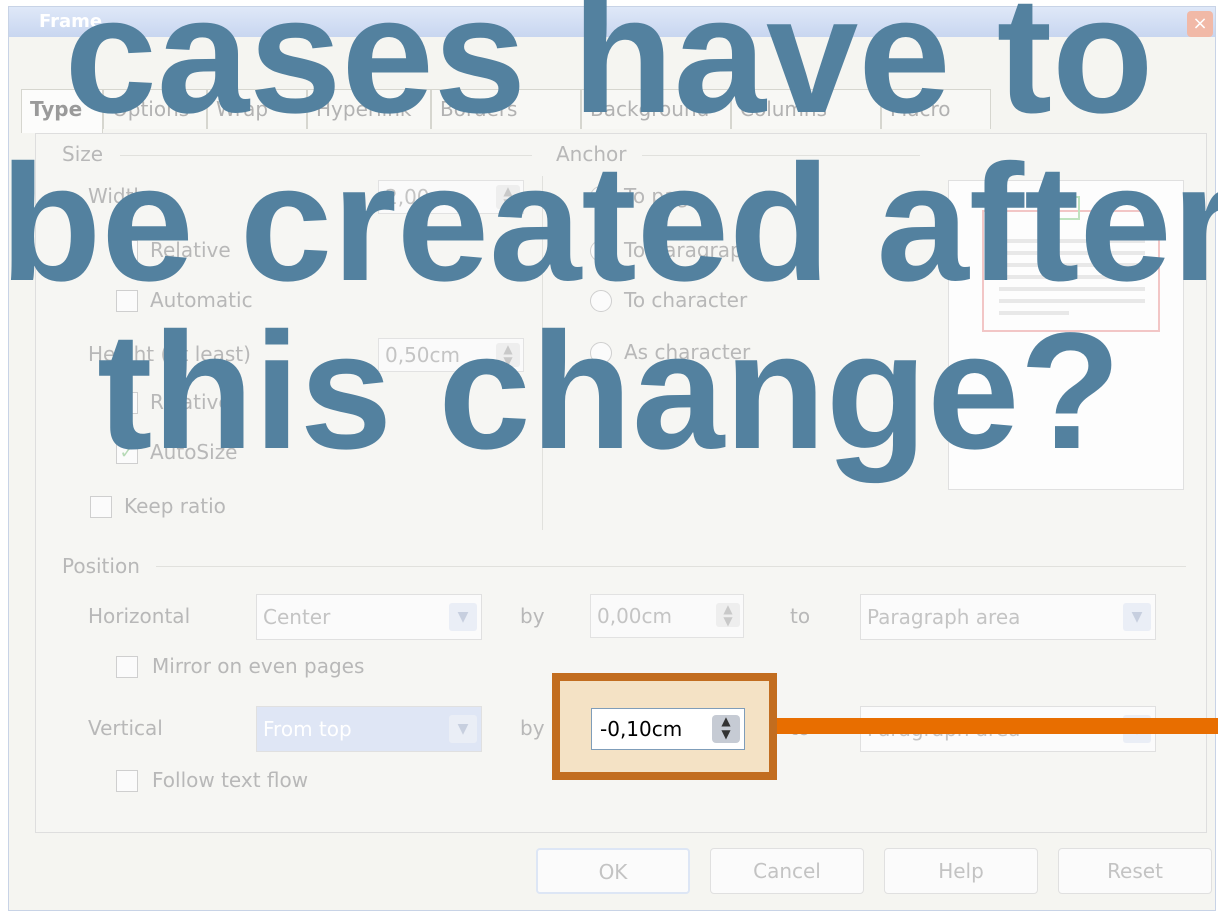 The image size is (1218, 911). I want to click on annotation-connector-line, so click(997, 726).